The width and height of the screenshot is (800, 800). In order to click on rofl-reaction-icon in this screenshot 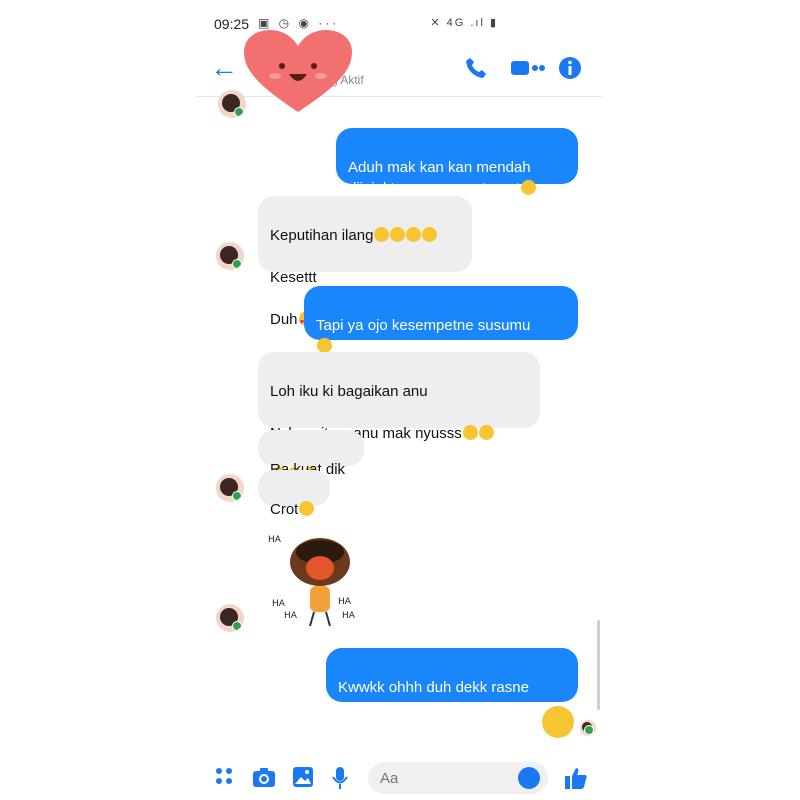, I will do `click(558, 722)`.